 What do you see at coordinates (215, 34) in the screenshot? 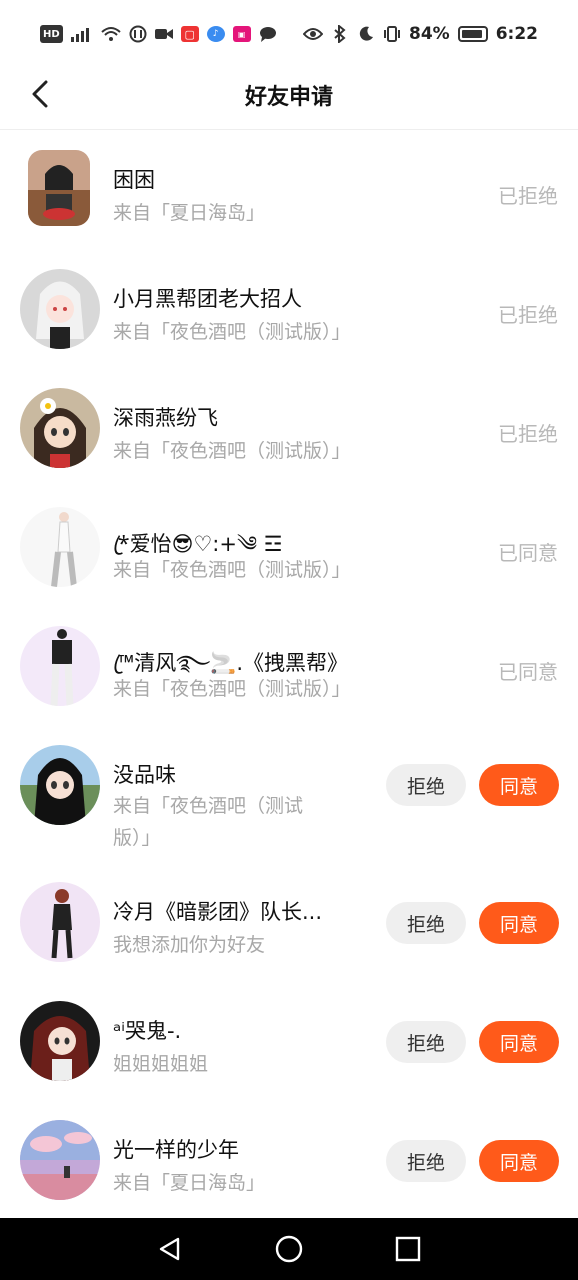
I see `music-icon: ♪` at bounding box center [215, 34].